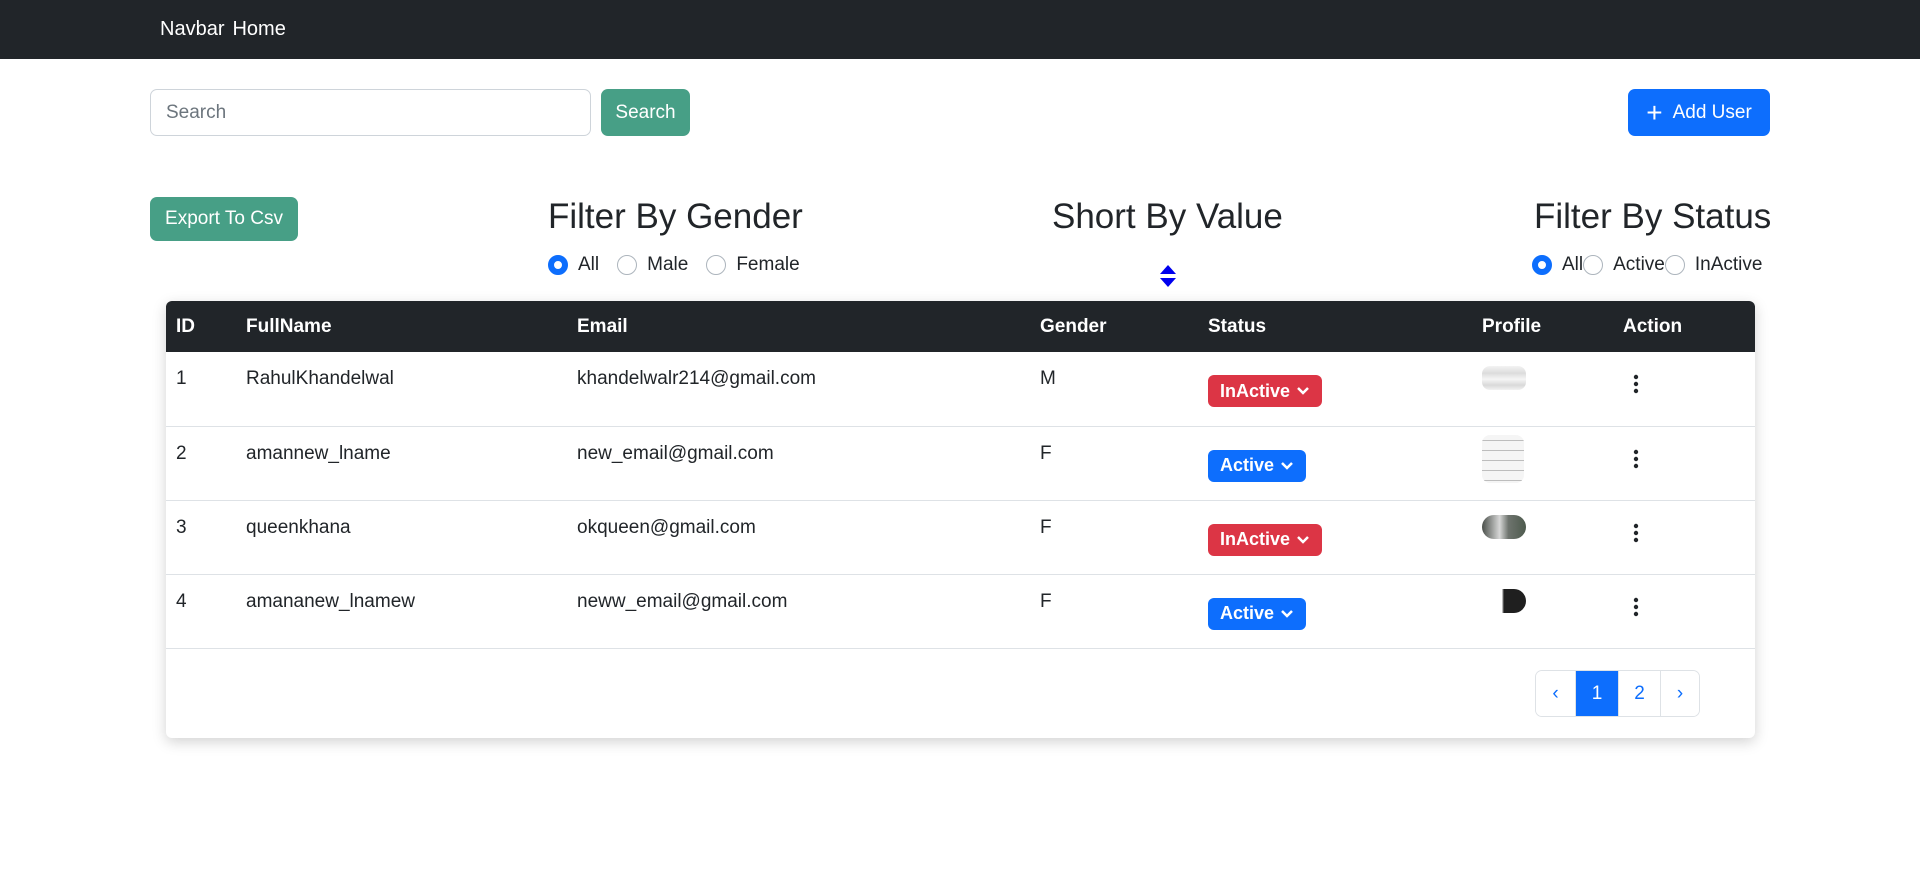  Describe the element at coordinates (1713, 265) in the screenshot. I see `status-option-inactive: InActive` at that location.